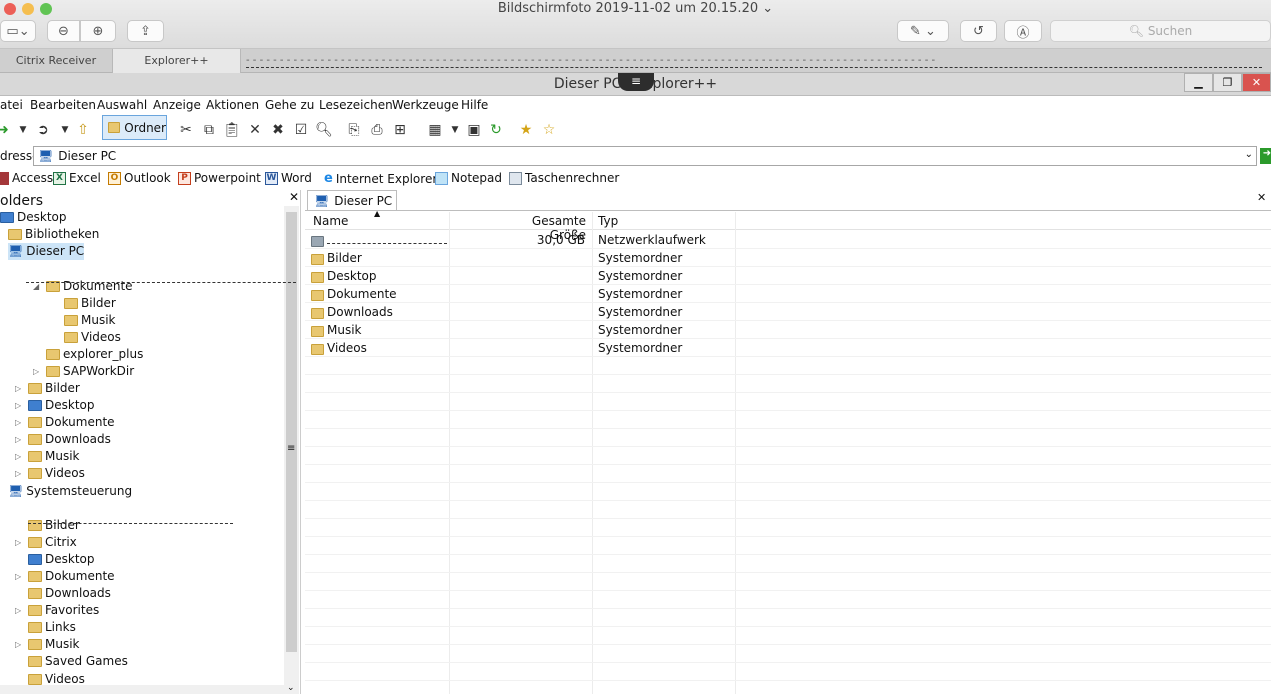  Describe the element at coordinates (43, 130) in the screenshot. I see `forward-icon: ➲` at that location.